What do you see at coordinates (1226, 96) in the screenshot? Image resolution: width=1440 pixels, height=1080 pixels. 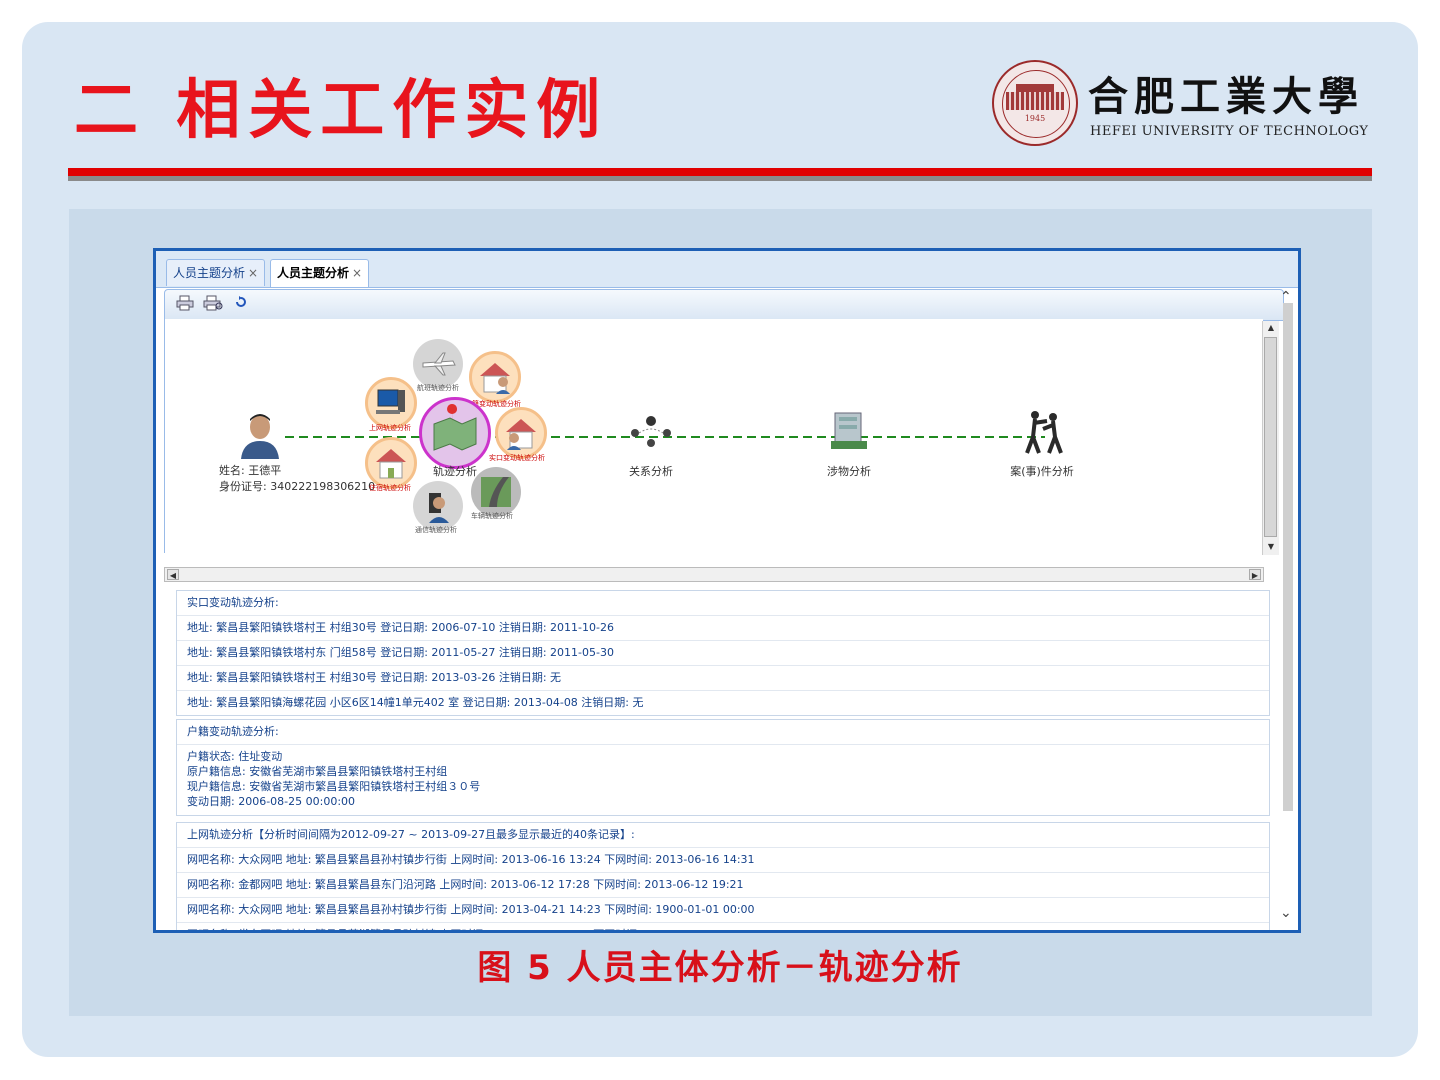 I see `university-name-cn: 合肥工業大學` at bounding box center [1226, 96].